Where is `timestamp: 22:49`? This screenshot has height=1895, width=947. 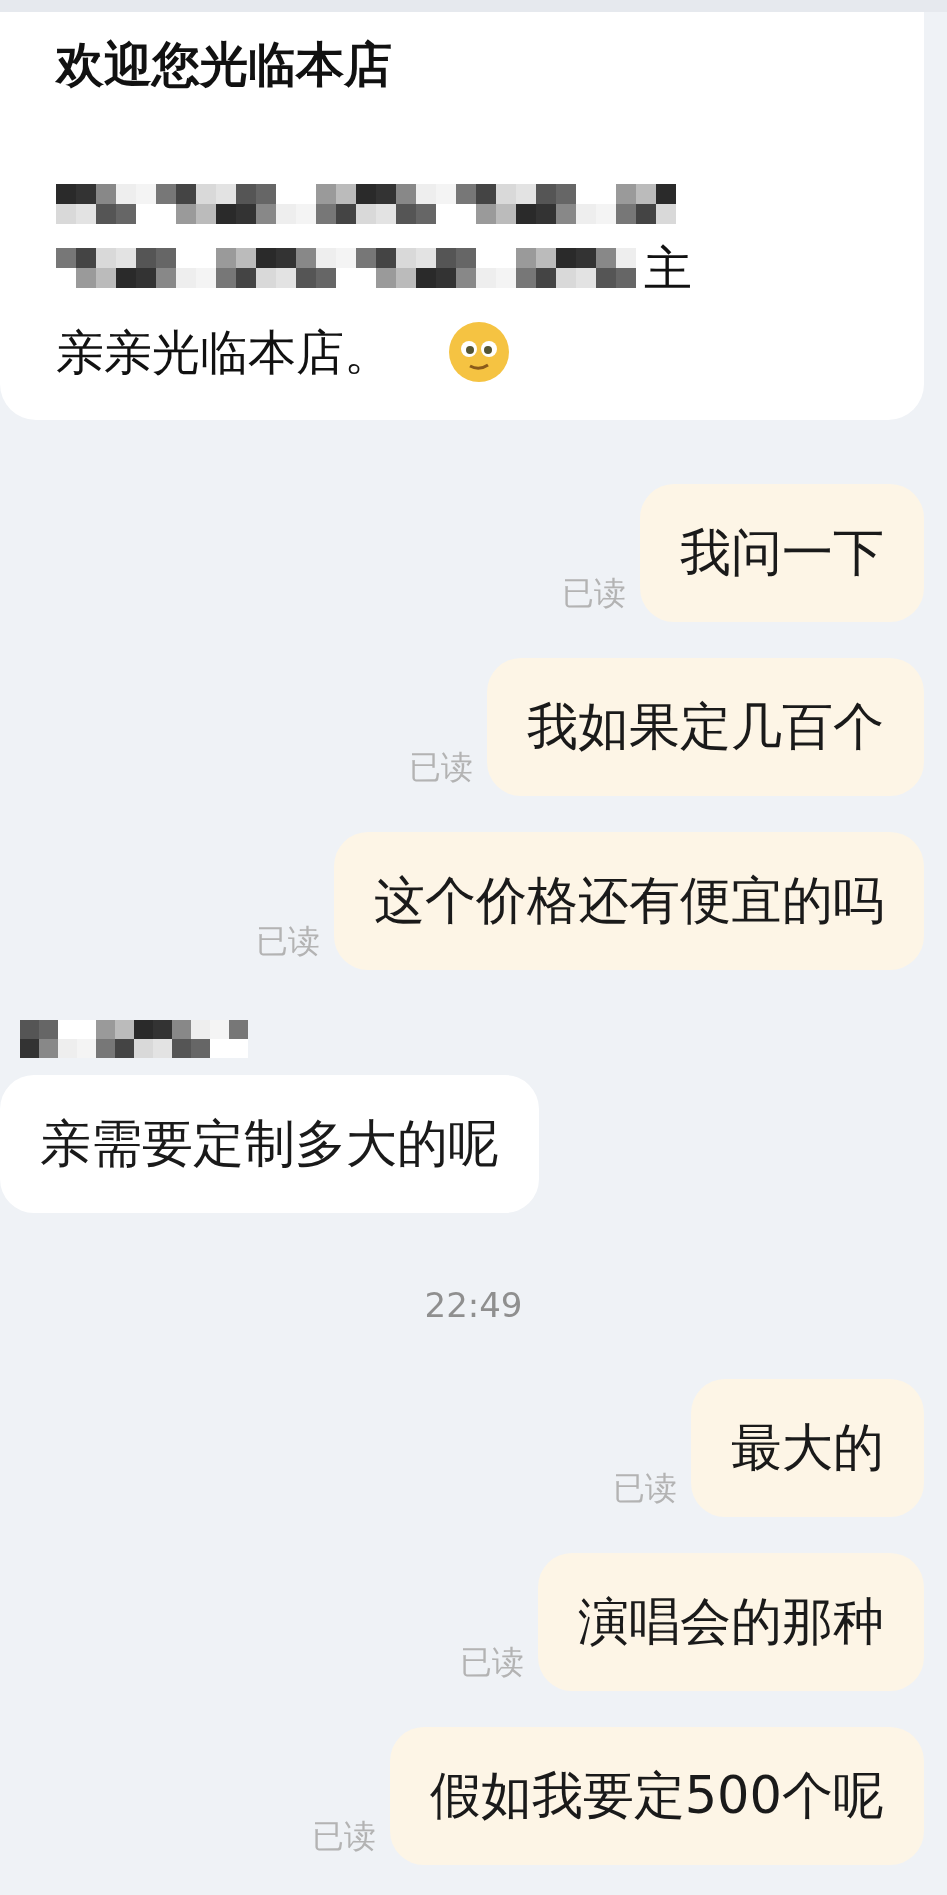
timestamp: 22:49 is located at coordinates (473, 1305).